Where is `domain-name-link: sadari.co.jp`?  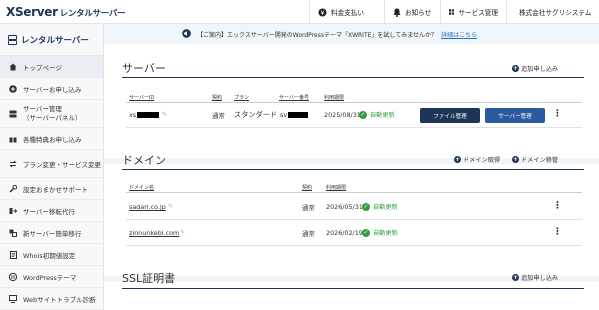
domain-name-link: sadari.co.jp is located at coordinates (147, 207).